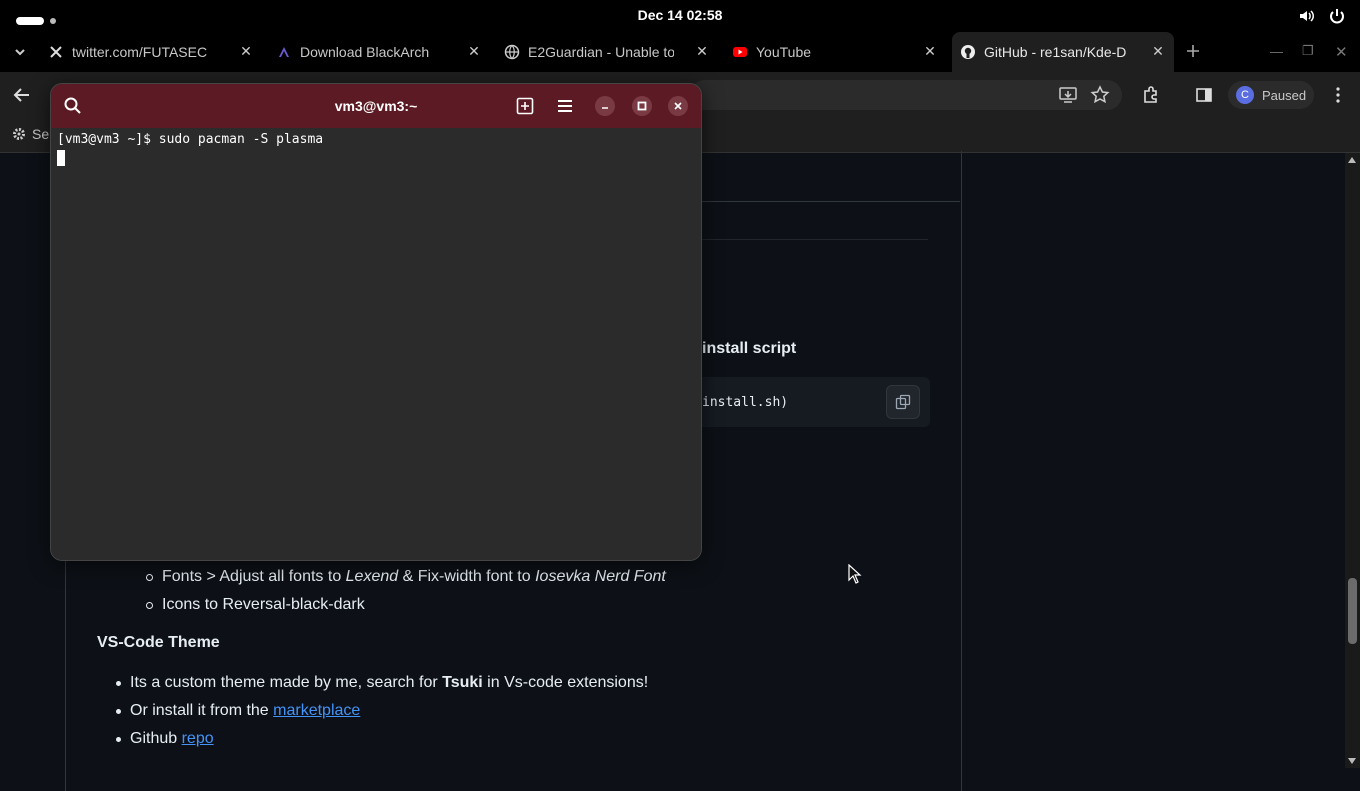  What do you see at coordinates (525, 106) in the screenshot?
I see `new-tab-icon` at bounding box center [525, 106].